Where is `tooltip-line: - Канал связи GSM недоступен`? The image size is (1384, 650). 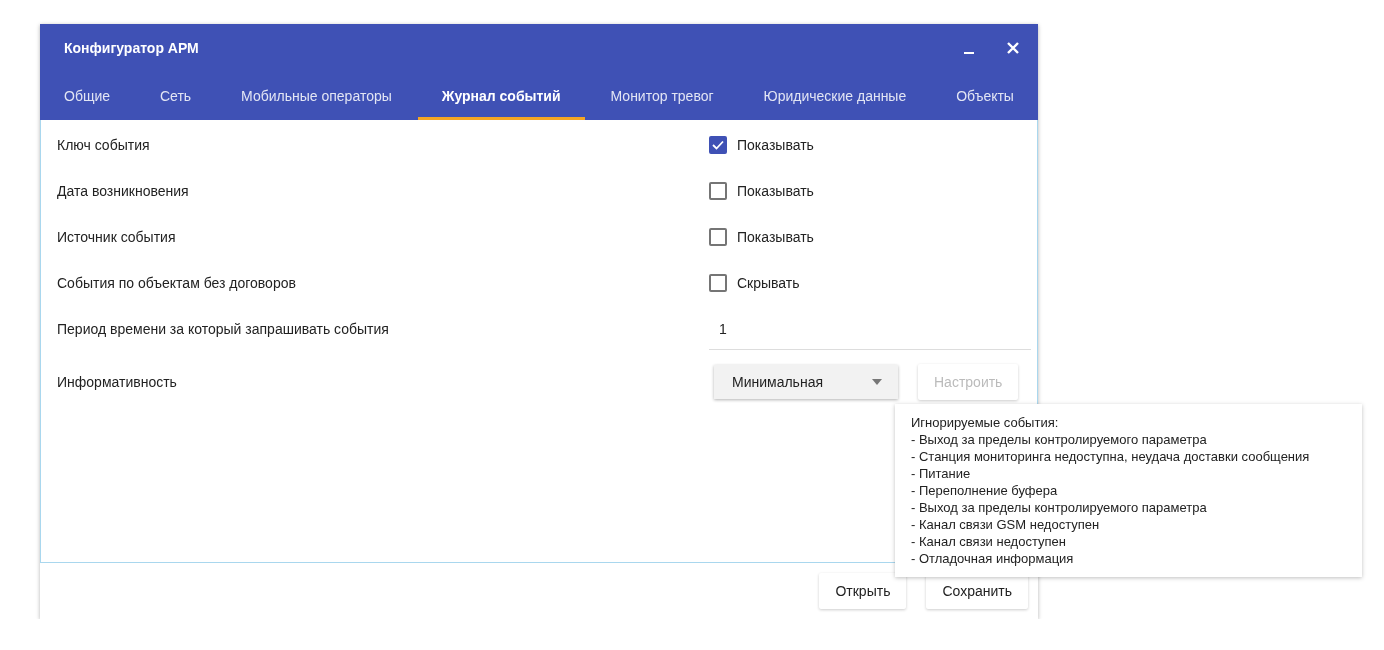
tooltip-line: - Канал связи GSM недоступен is located at coordinates (1006, 524).